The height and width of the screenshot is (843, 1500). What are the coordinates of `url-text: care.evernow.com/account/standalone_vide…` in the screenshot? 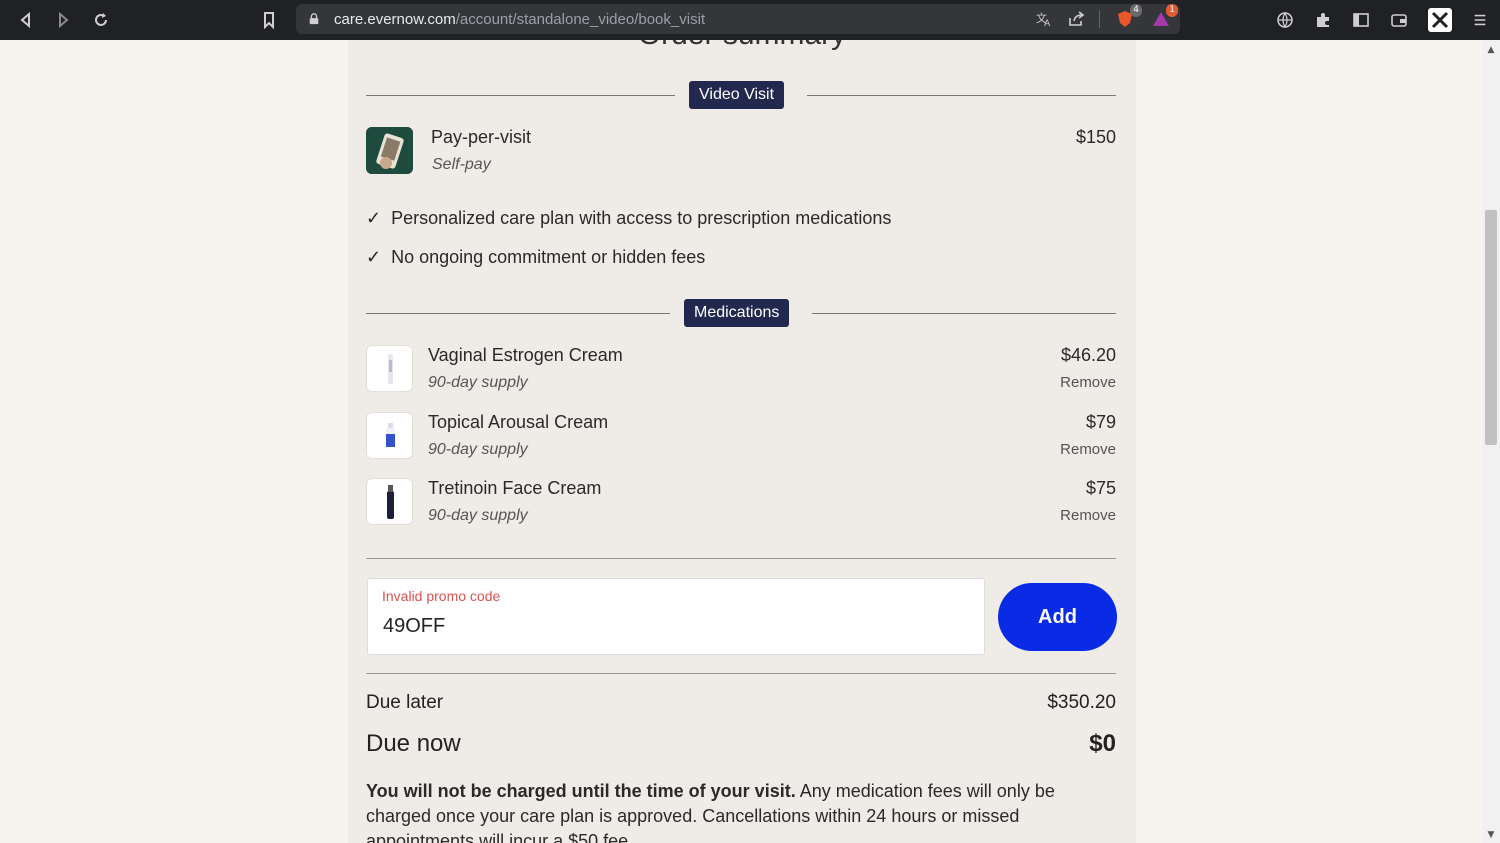 It's located at (519, 19).